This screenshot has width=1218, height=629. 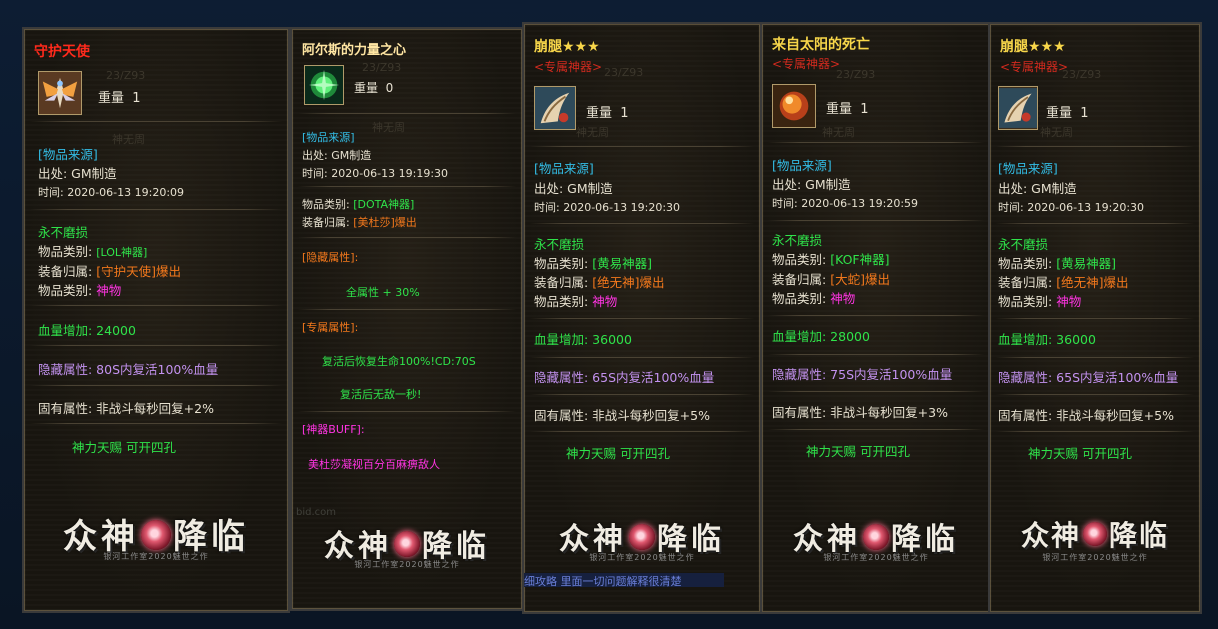 What do you see at coordinates (831, 259) in the screenshot?
I see `category-row: 物品类别: [KOF神器]` at bounding box center [831, 259].